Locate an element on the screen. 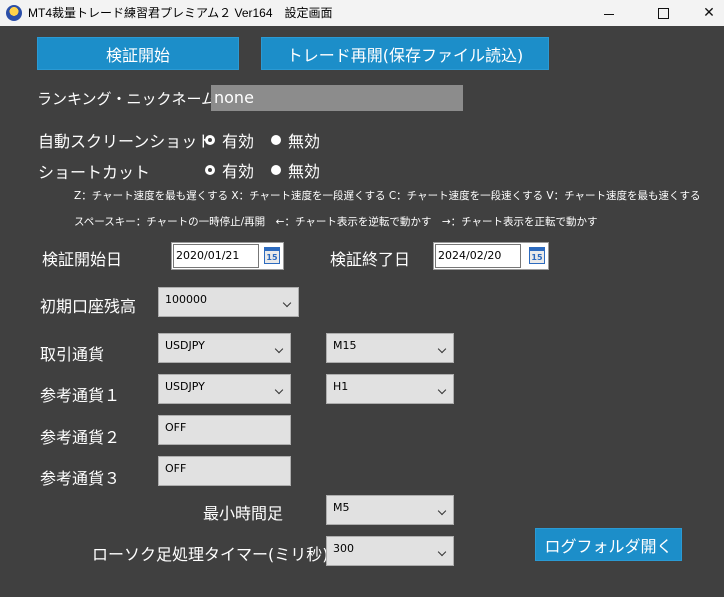  start-date-value: 2020/01/21 is located at coordinates (216, 256).